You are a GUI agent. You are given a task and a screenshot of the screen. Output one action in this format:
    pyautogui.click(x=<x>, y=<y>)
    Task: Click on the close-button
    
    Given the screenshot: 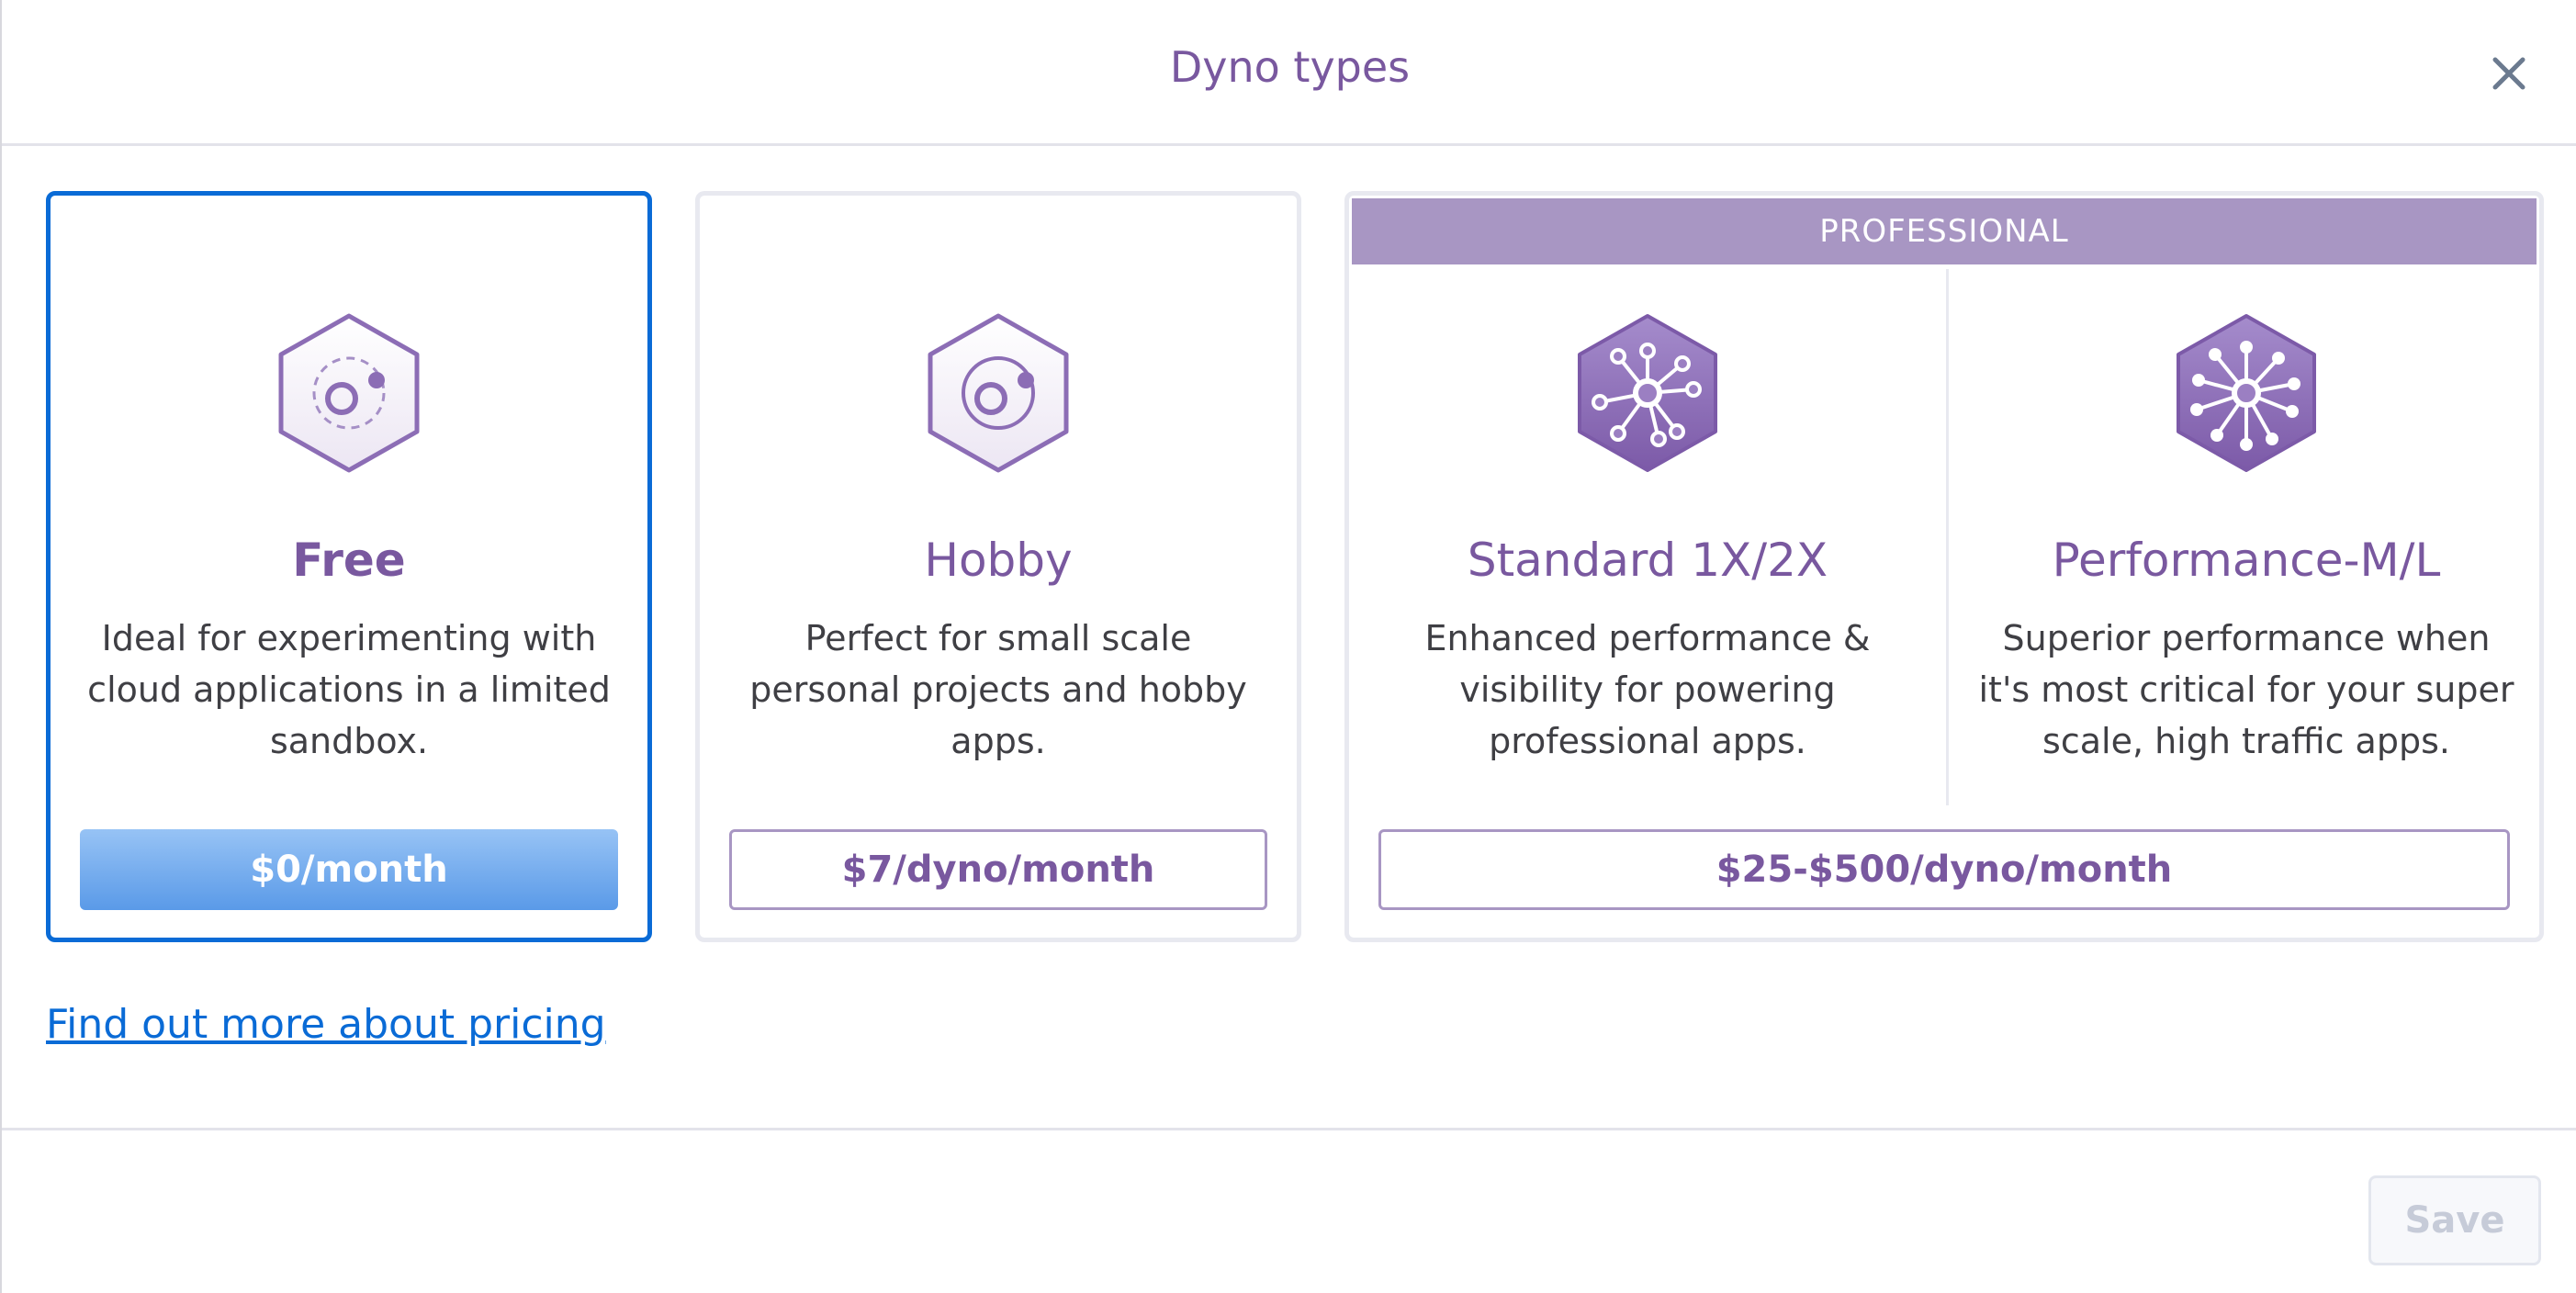 What is the action you would take?
    pyautogui.click(x=2509, y=73)
    